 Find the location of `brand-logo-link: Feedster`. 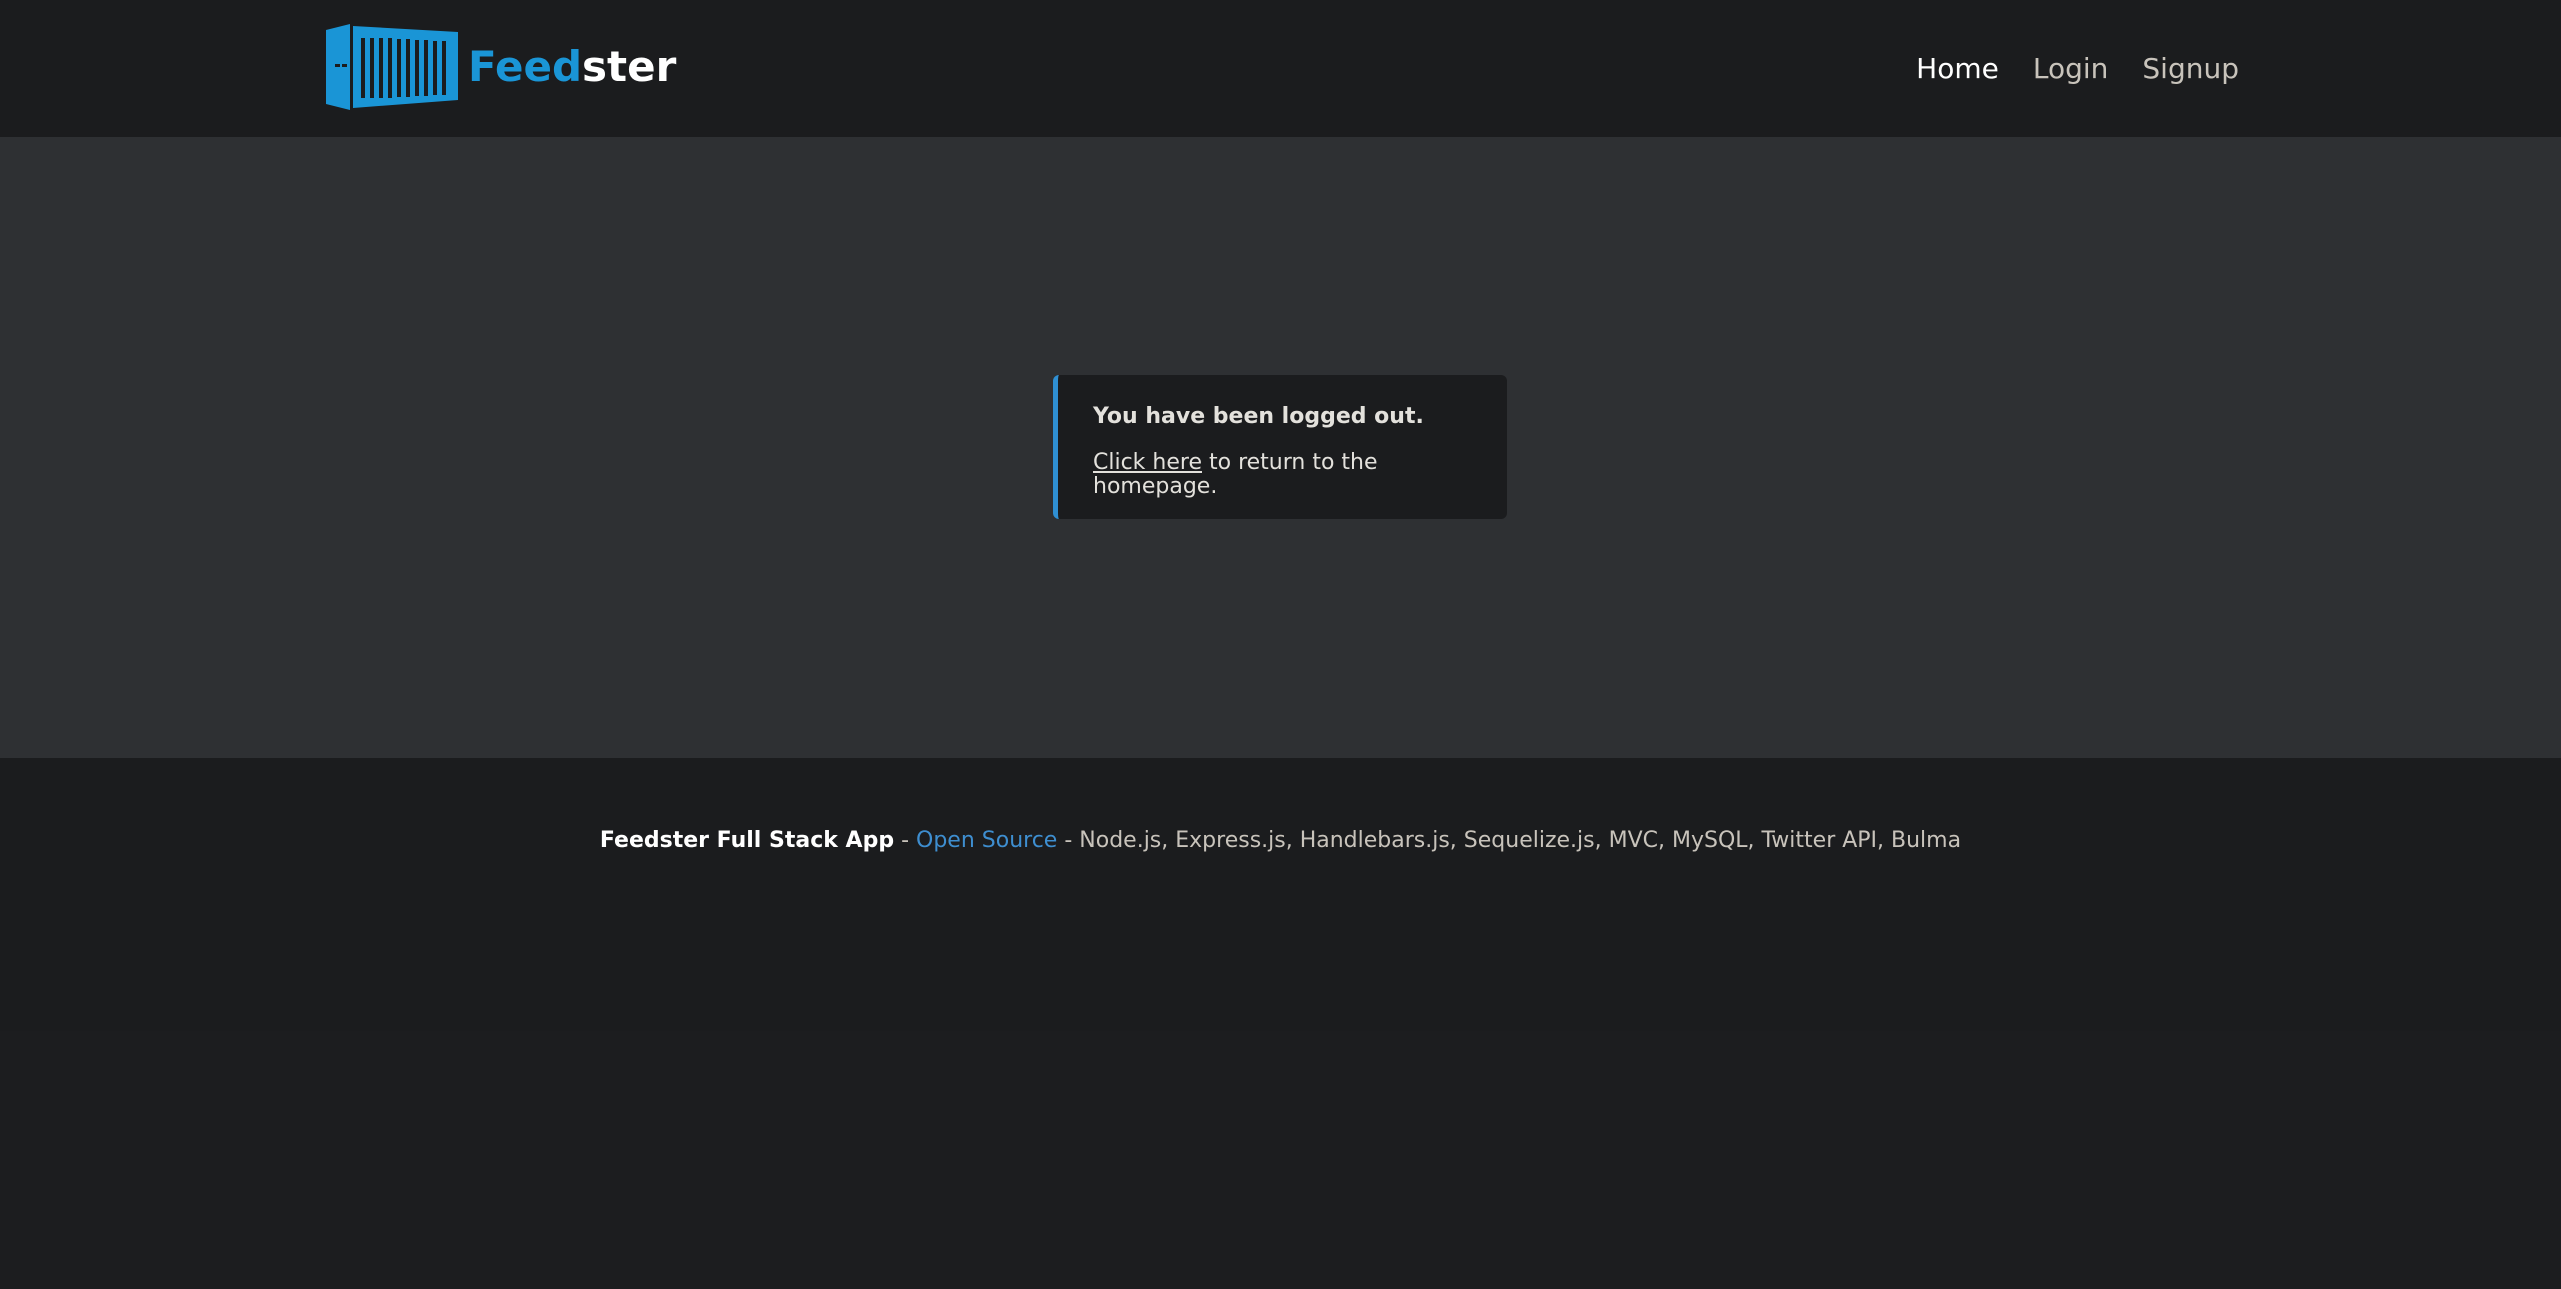

brand-logo-link: Feedster is located at coordinates (501, 67).